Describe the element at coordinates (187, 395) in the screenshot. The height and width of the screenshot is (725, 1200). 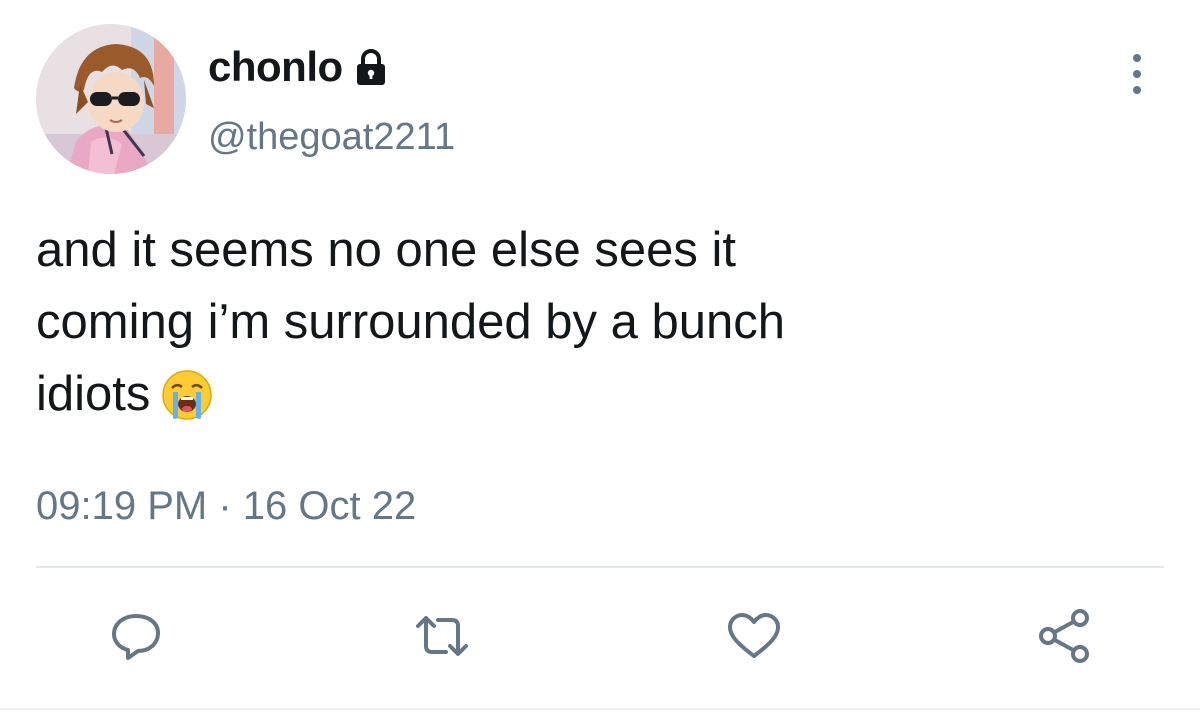
I see `loudly-crying-face-emoji-icon` at that location.